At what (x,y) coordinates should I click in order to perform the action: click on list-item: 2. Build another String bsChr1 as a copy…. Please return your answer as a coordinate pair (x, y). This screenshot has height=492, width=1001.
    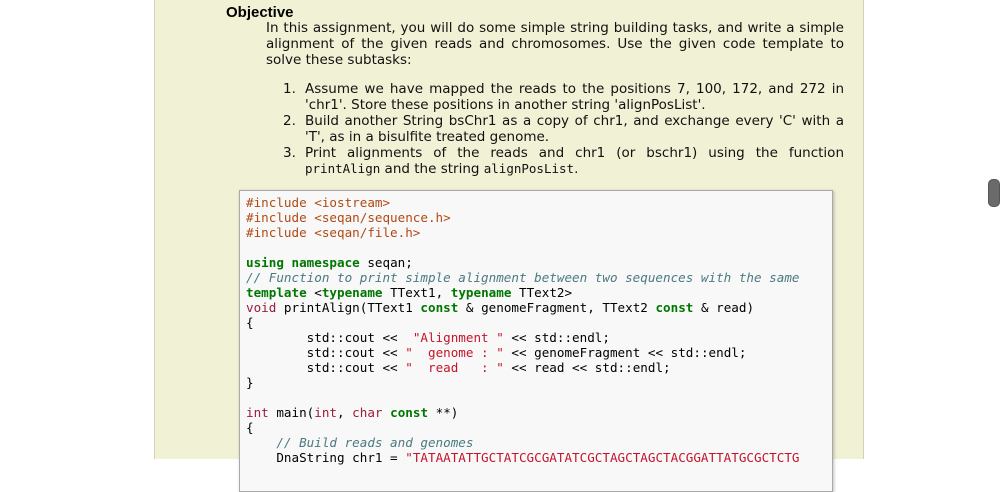
    Looking at the image, I should click on (563, 129).